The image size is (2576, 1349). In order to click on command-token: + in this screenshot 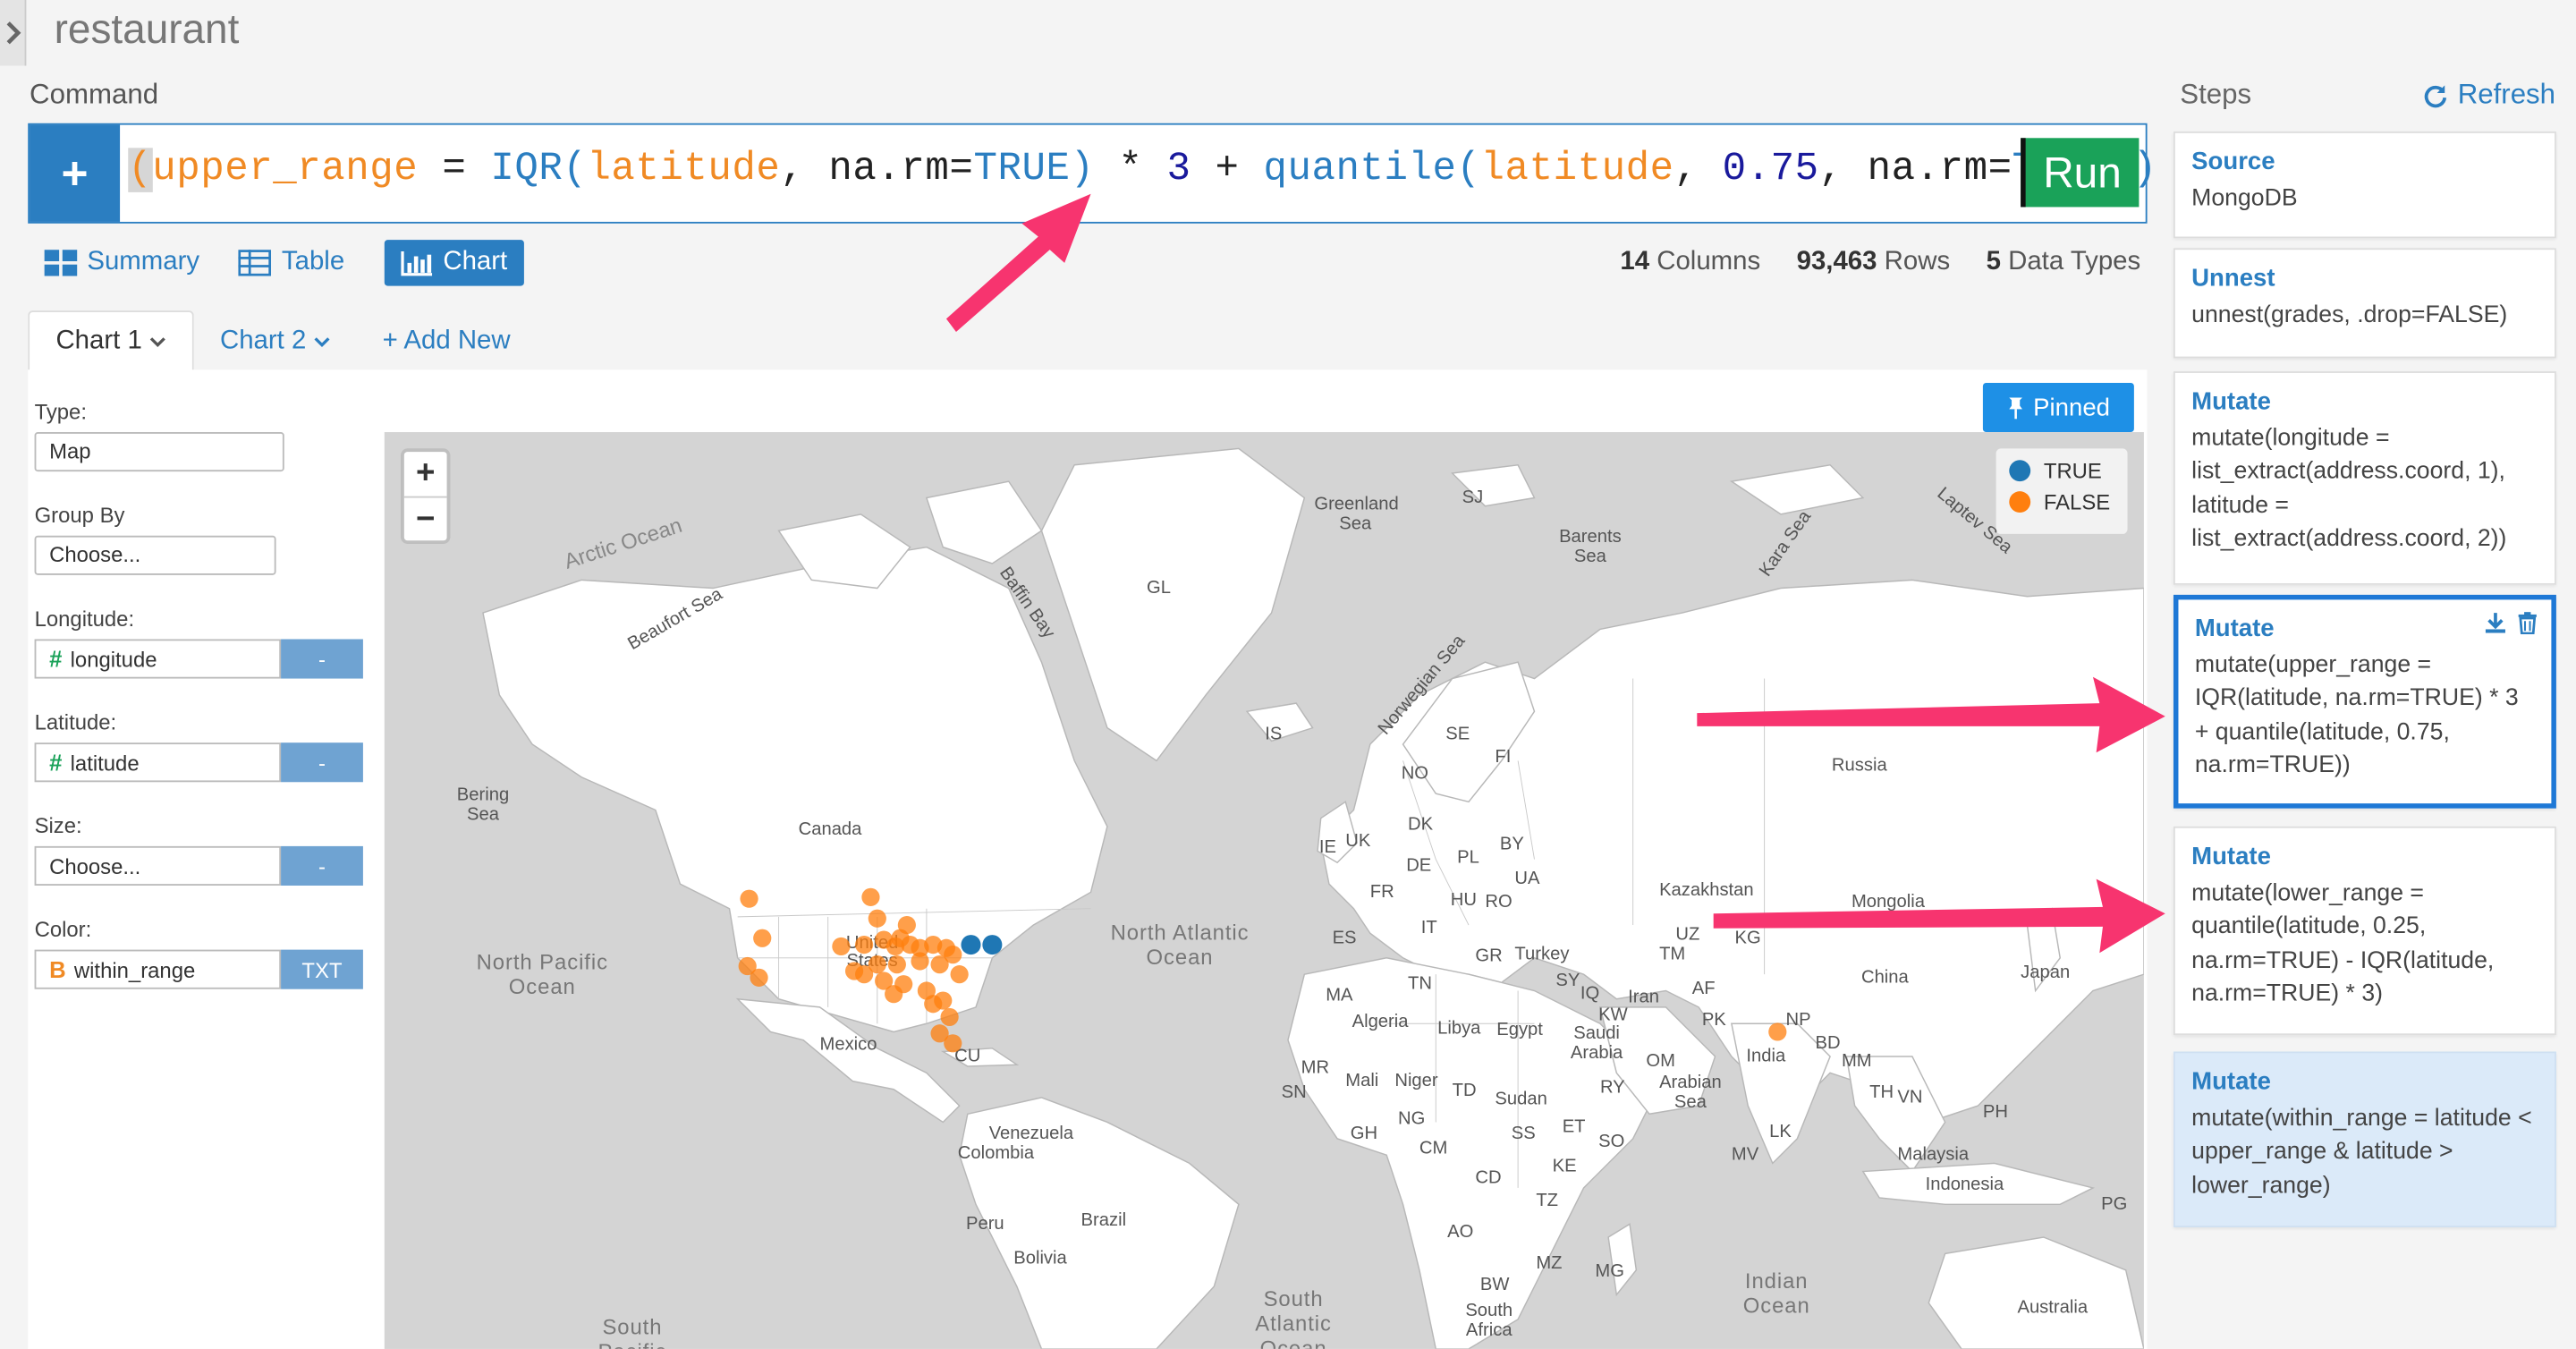, I will do `click(1227, 170)`.